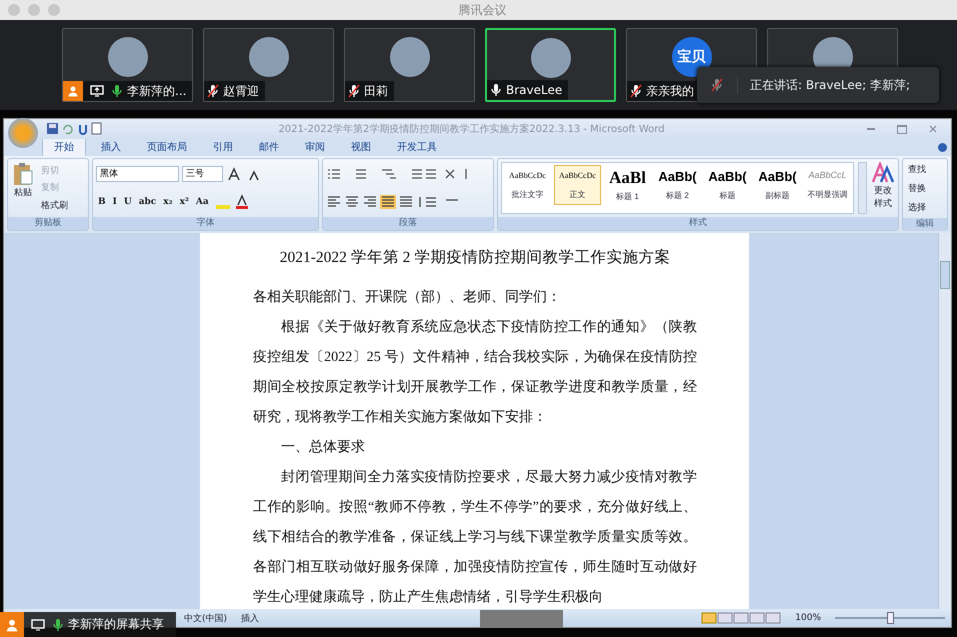 This screenshot has height=637, width=957. I want to click on style-preview: AaBbCcL, so click(827, 175).